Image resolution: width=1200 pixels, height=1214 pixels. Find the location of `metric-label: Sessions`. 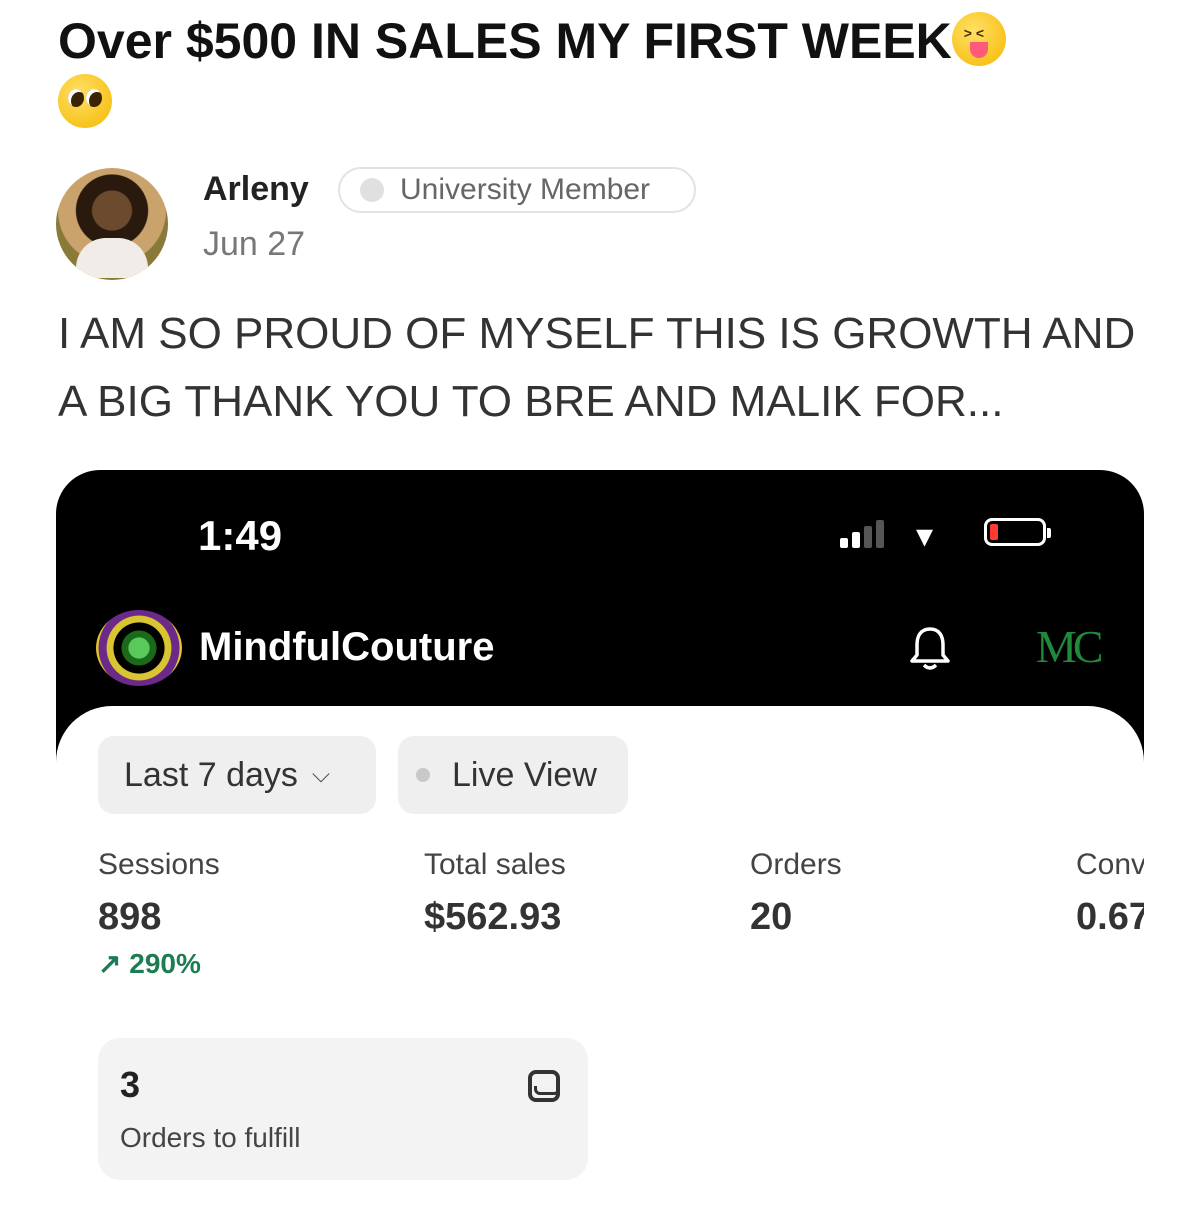

metric-label: Sessions is located at coordinates (159, 864).